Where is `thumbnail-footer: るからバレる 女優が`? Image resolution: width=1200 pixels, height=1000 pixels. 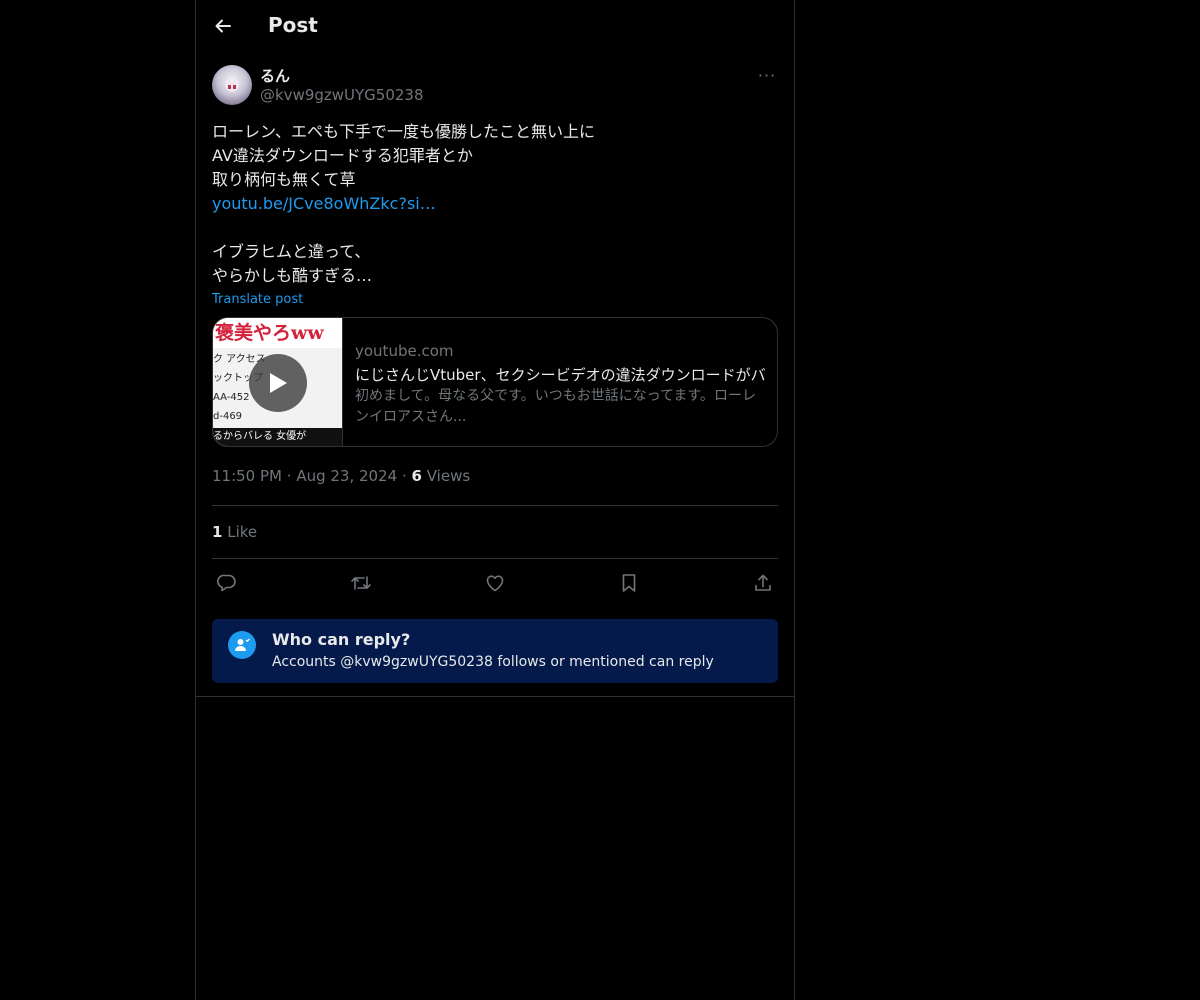 thumbnail-footer: るからバレる 女優が is located at coordinates (277, 437).